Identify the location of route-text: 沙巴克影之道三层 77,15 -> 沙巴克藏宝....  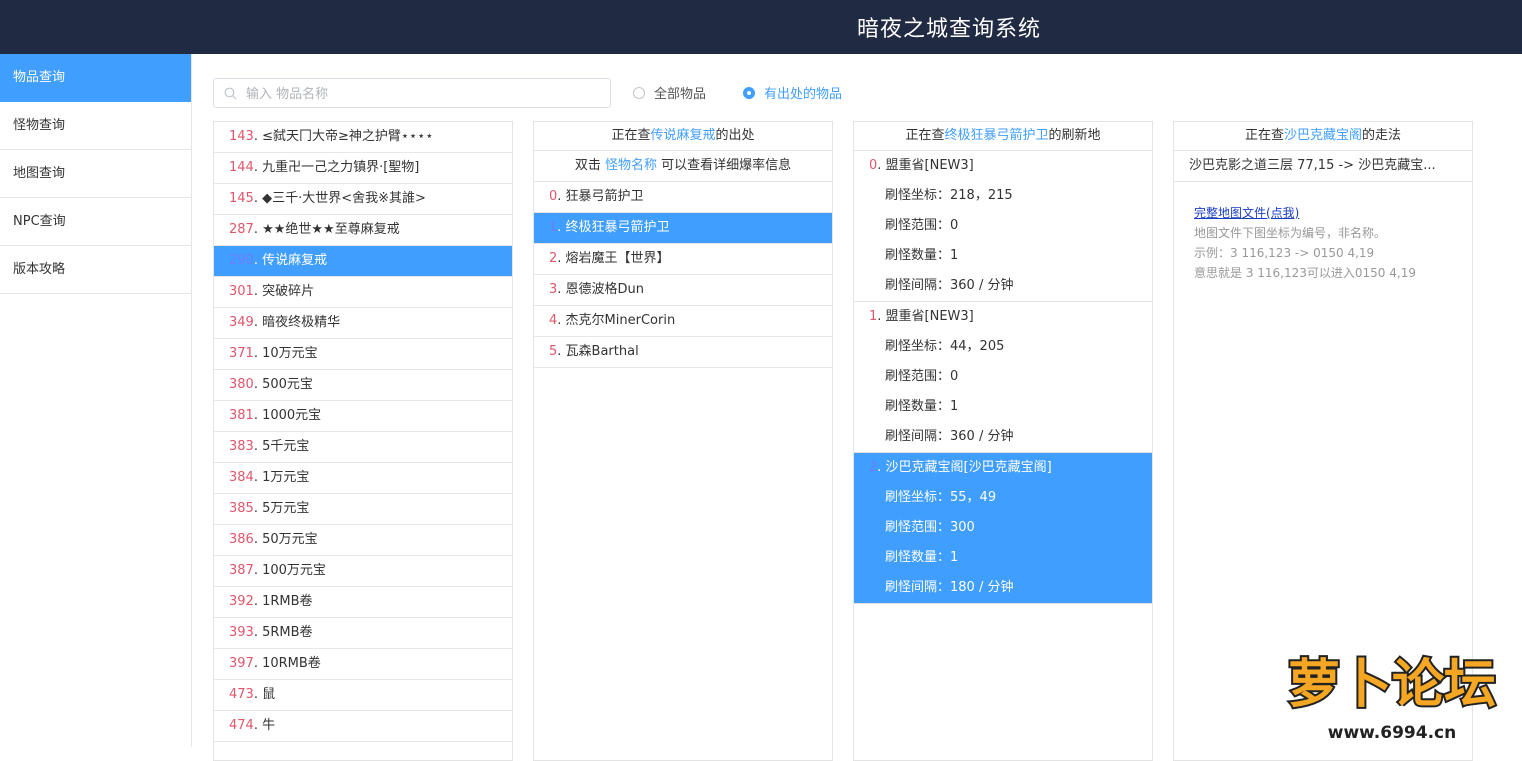
(1323, 166).